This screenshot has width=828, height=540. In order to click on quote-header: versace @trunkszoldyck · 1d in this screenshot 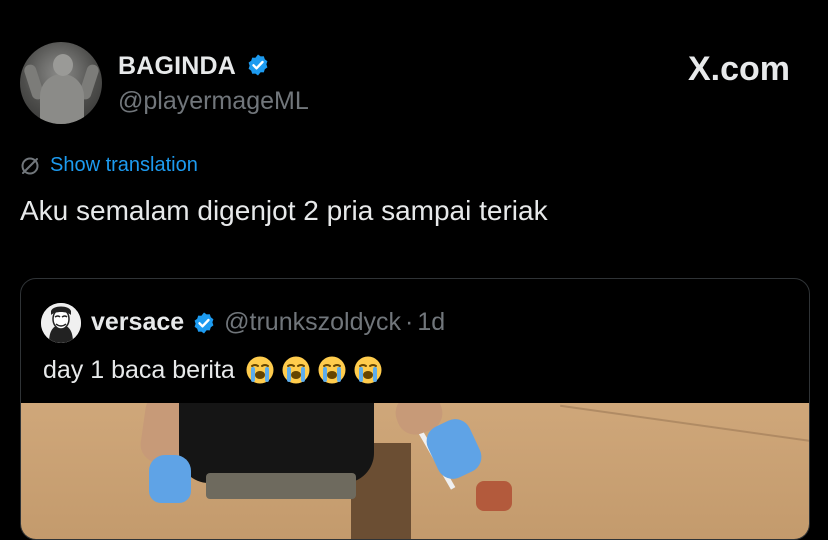, I will do `click(268, 322)`.